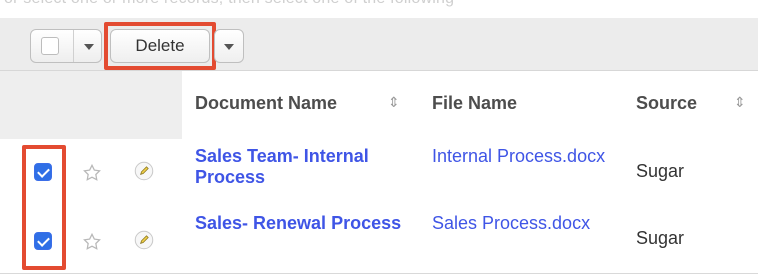  I want to click on selected-checkboxes-highlight, so click(44, 207).